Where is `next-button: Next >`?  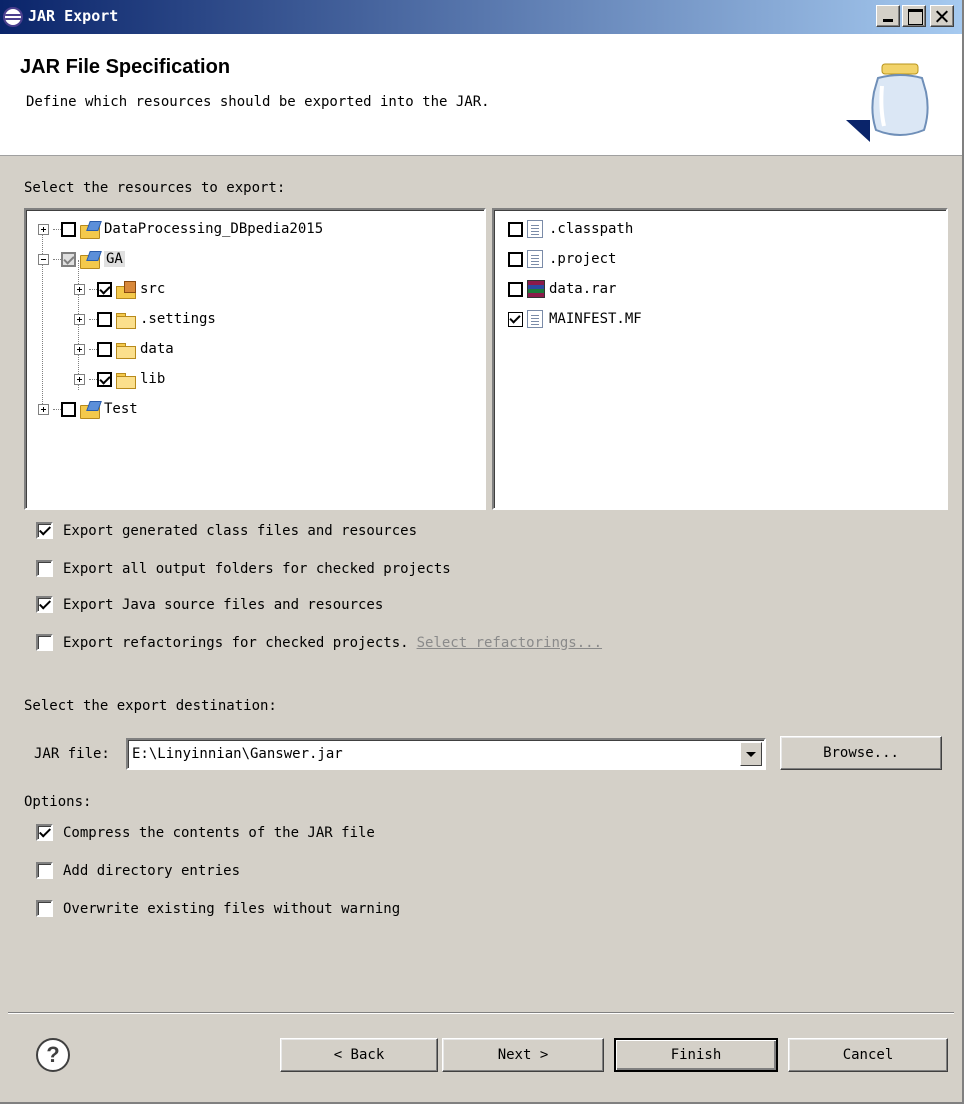 next-button: Next > is located at coordinates (523, 1055).